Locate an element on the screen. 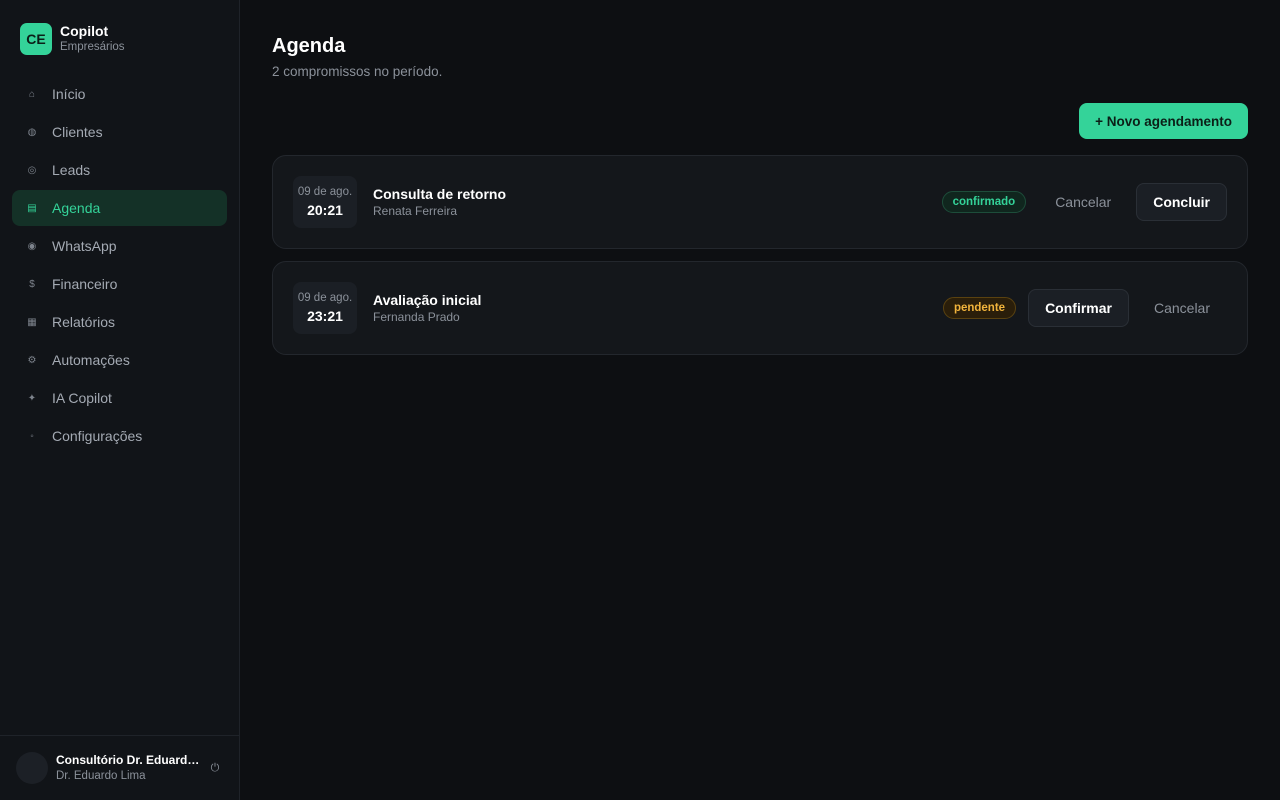 The height and width of the screenshot is (800, 1280). sidebar-item-ia-copilot: ✦ IA Copilot is located at coordinates (119, 398).